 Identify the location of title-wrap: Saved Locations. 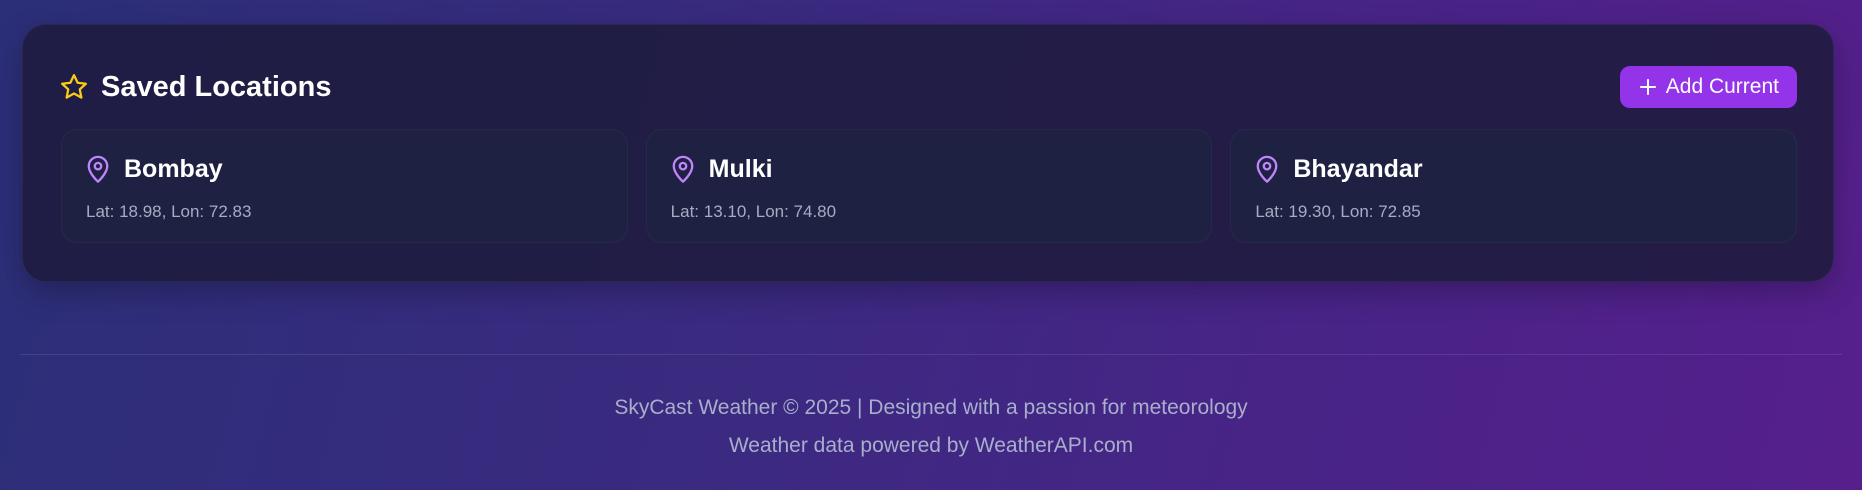
(195, 87).